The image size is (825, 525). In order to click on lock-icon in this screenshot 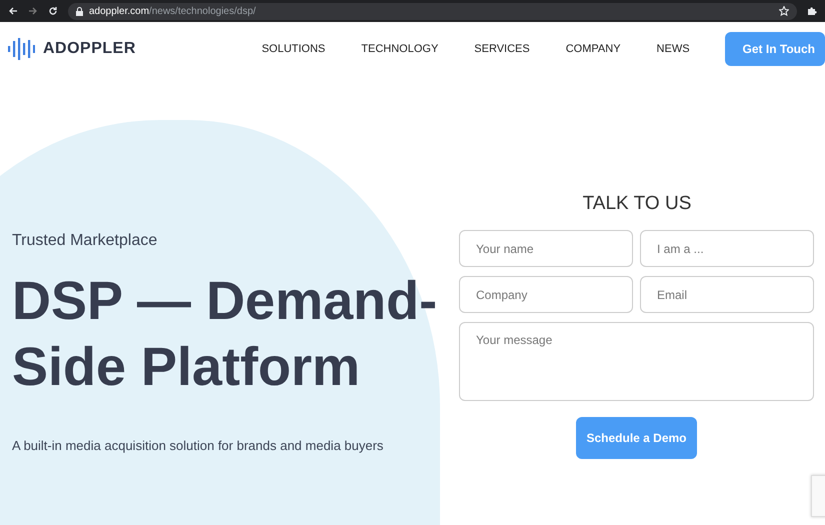, I will do `click(79, 11)`.